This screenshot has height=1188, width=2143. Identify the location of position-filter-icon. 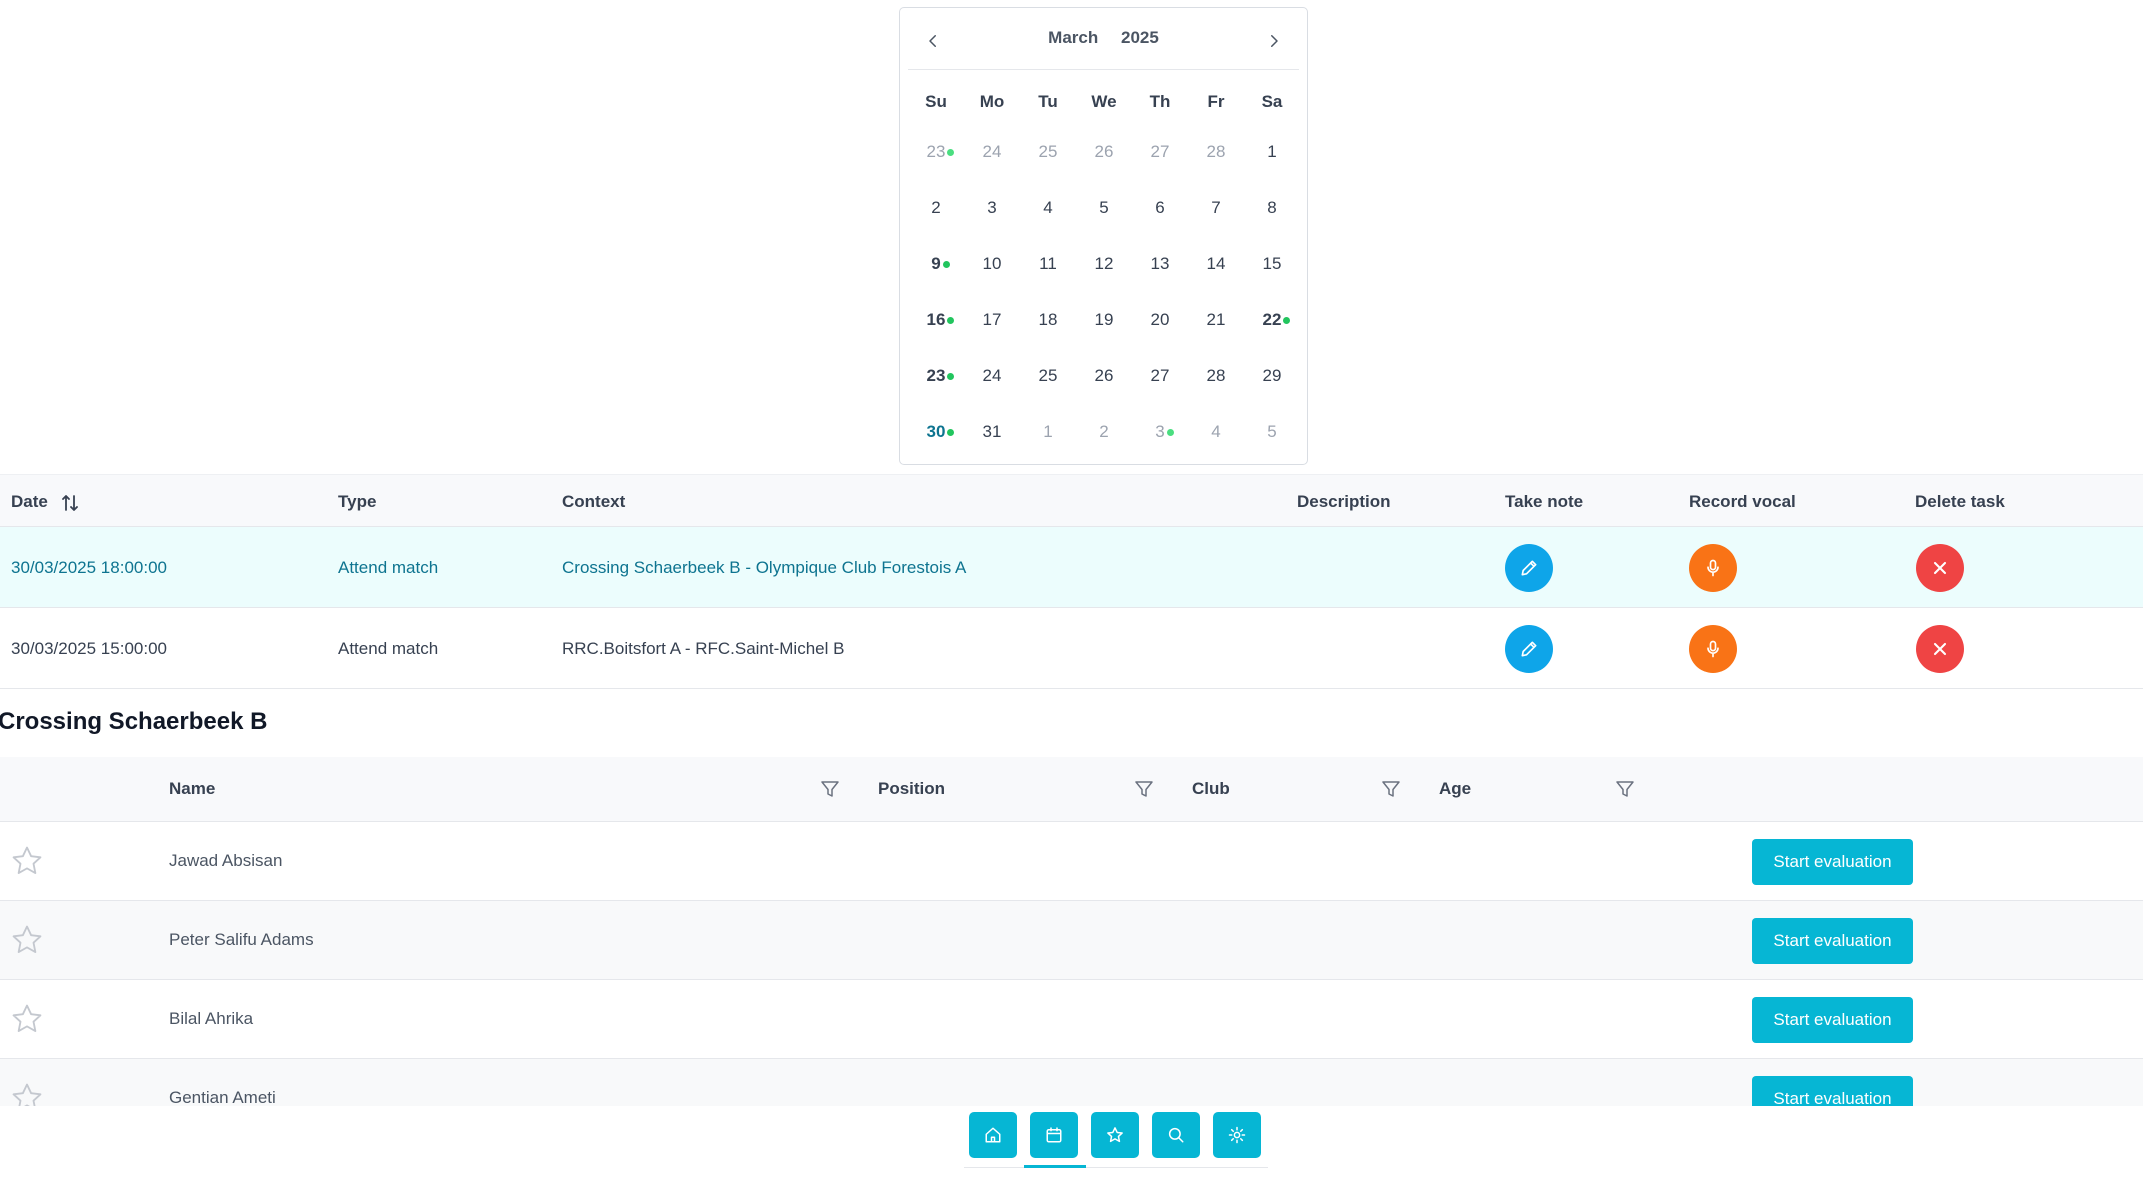
(1144, 789).